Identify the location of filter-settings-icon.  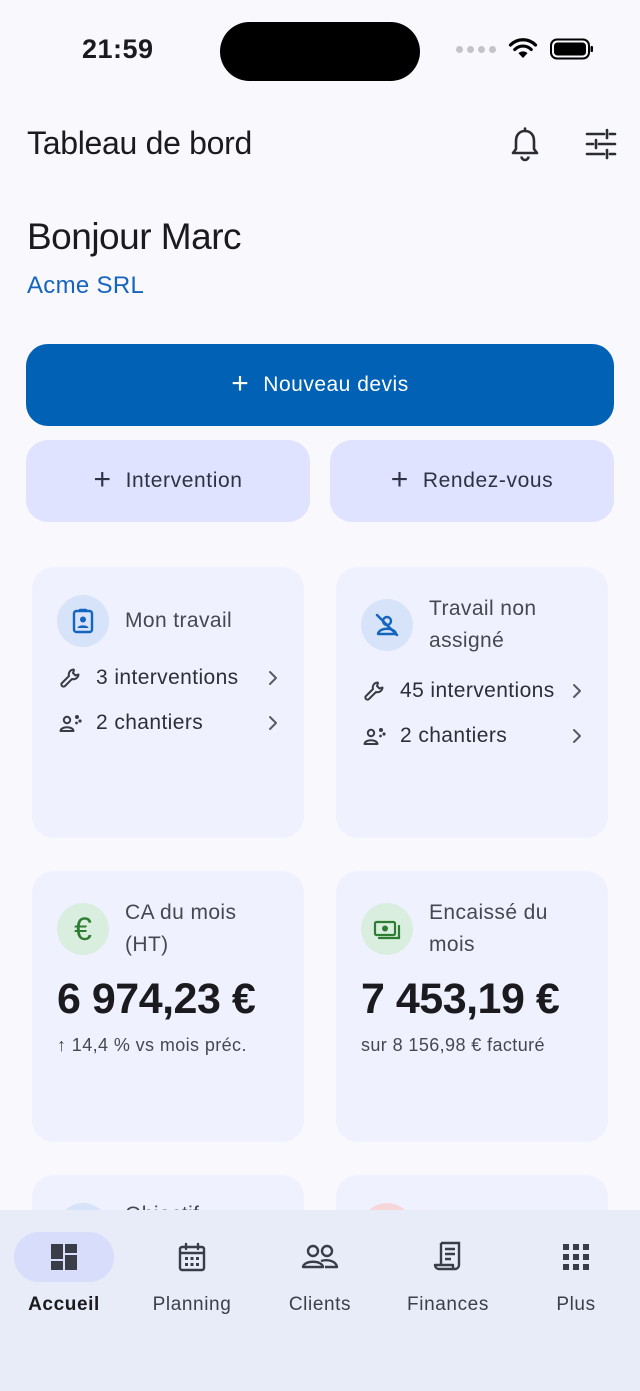
(601, 144).